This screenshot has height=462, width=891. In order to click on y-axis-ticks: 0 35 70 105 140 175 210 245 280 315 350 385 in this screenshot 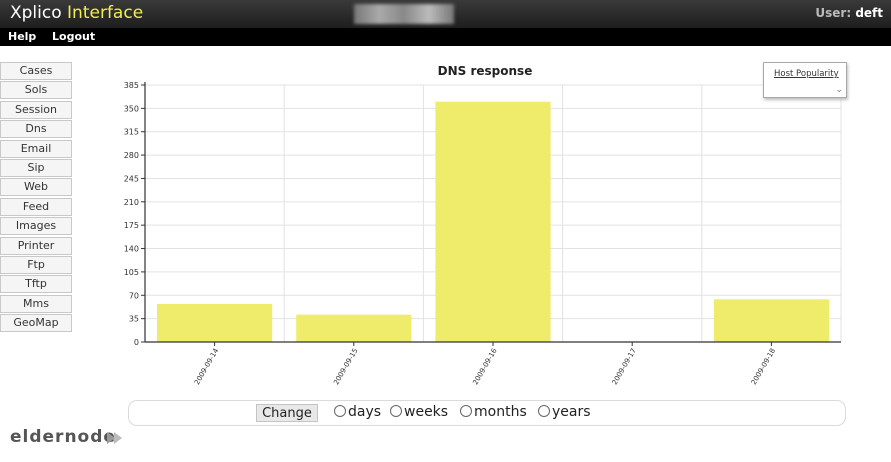, I will do `click(134, 214)`.